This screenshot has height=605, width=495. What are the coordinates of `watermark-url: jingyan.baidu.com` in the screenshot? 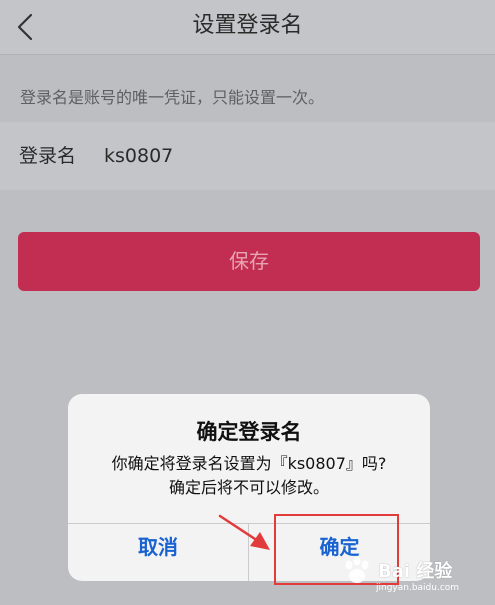 It's located at (418, 588).